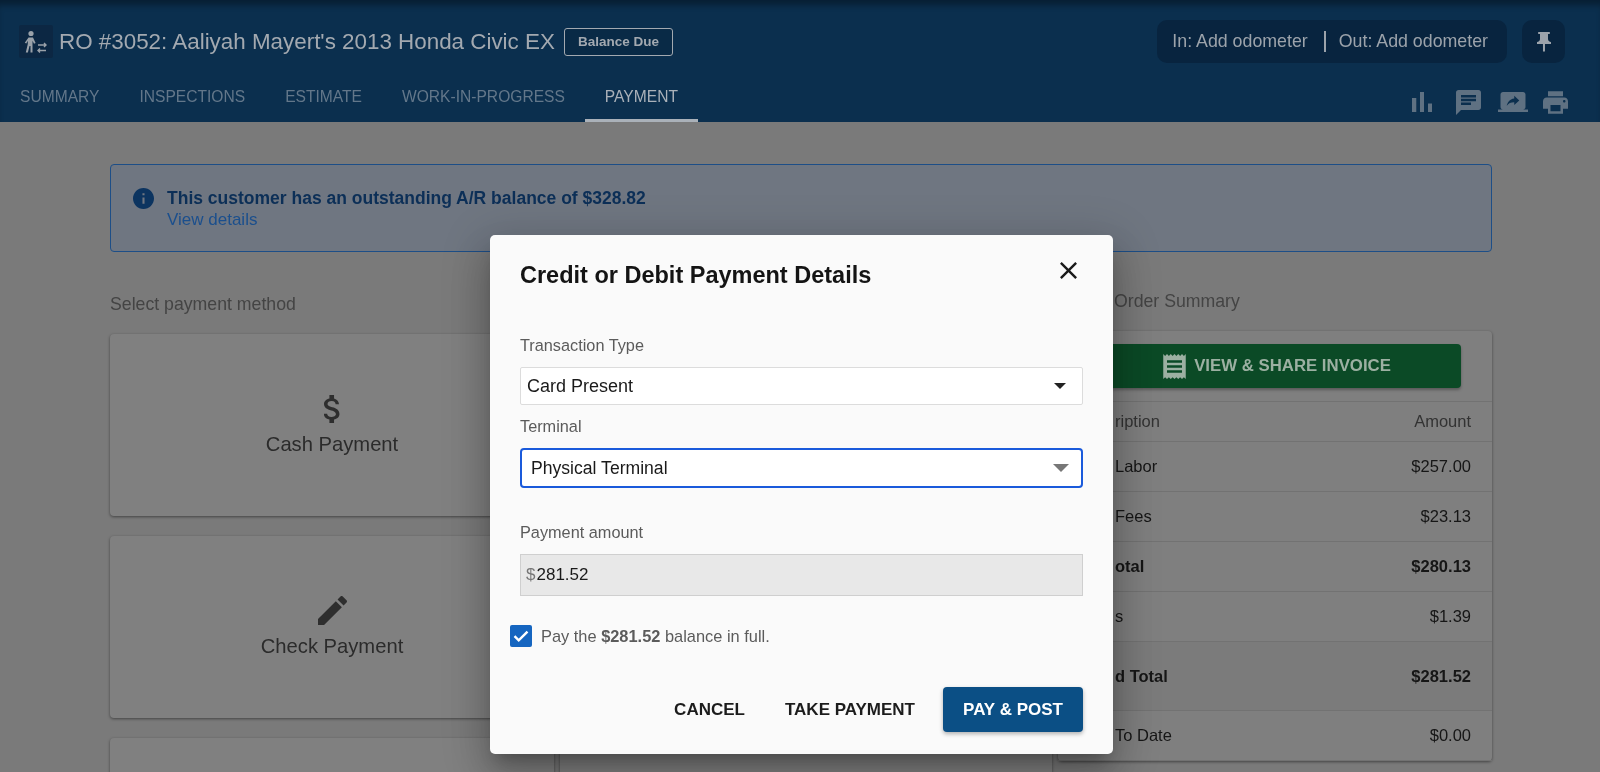 The image size is (1600, 772). What do you see at coordinates (1413, 41) in the screenshot?
I see `odometer-button: Out: Add odometer` at bounding box center [1413, 41].